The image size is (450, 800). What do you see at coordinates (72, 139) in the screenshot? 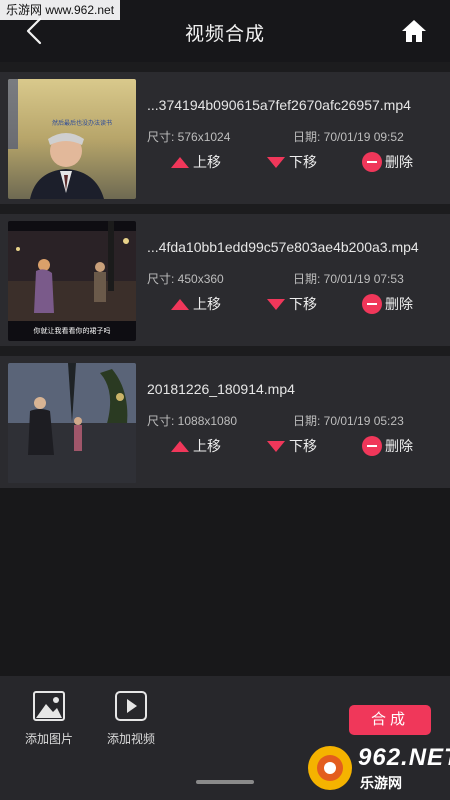
I see `video-thumbnail: 然后最后也没办法读书` at bounding box center [72, 139].